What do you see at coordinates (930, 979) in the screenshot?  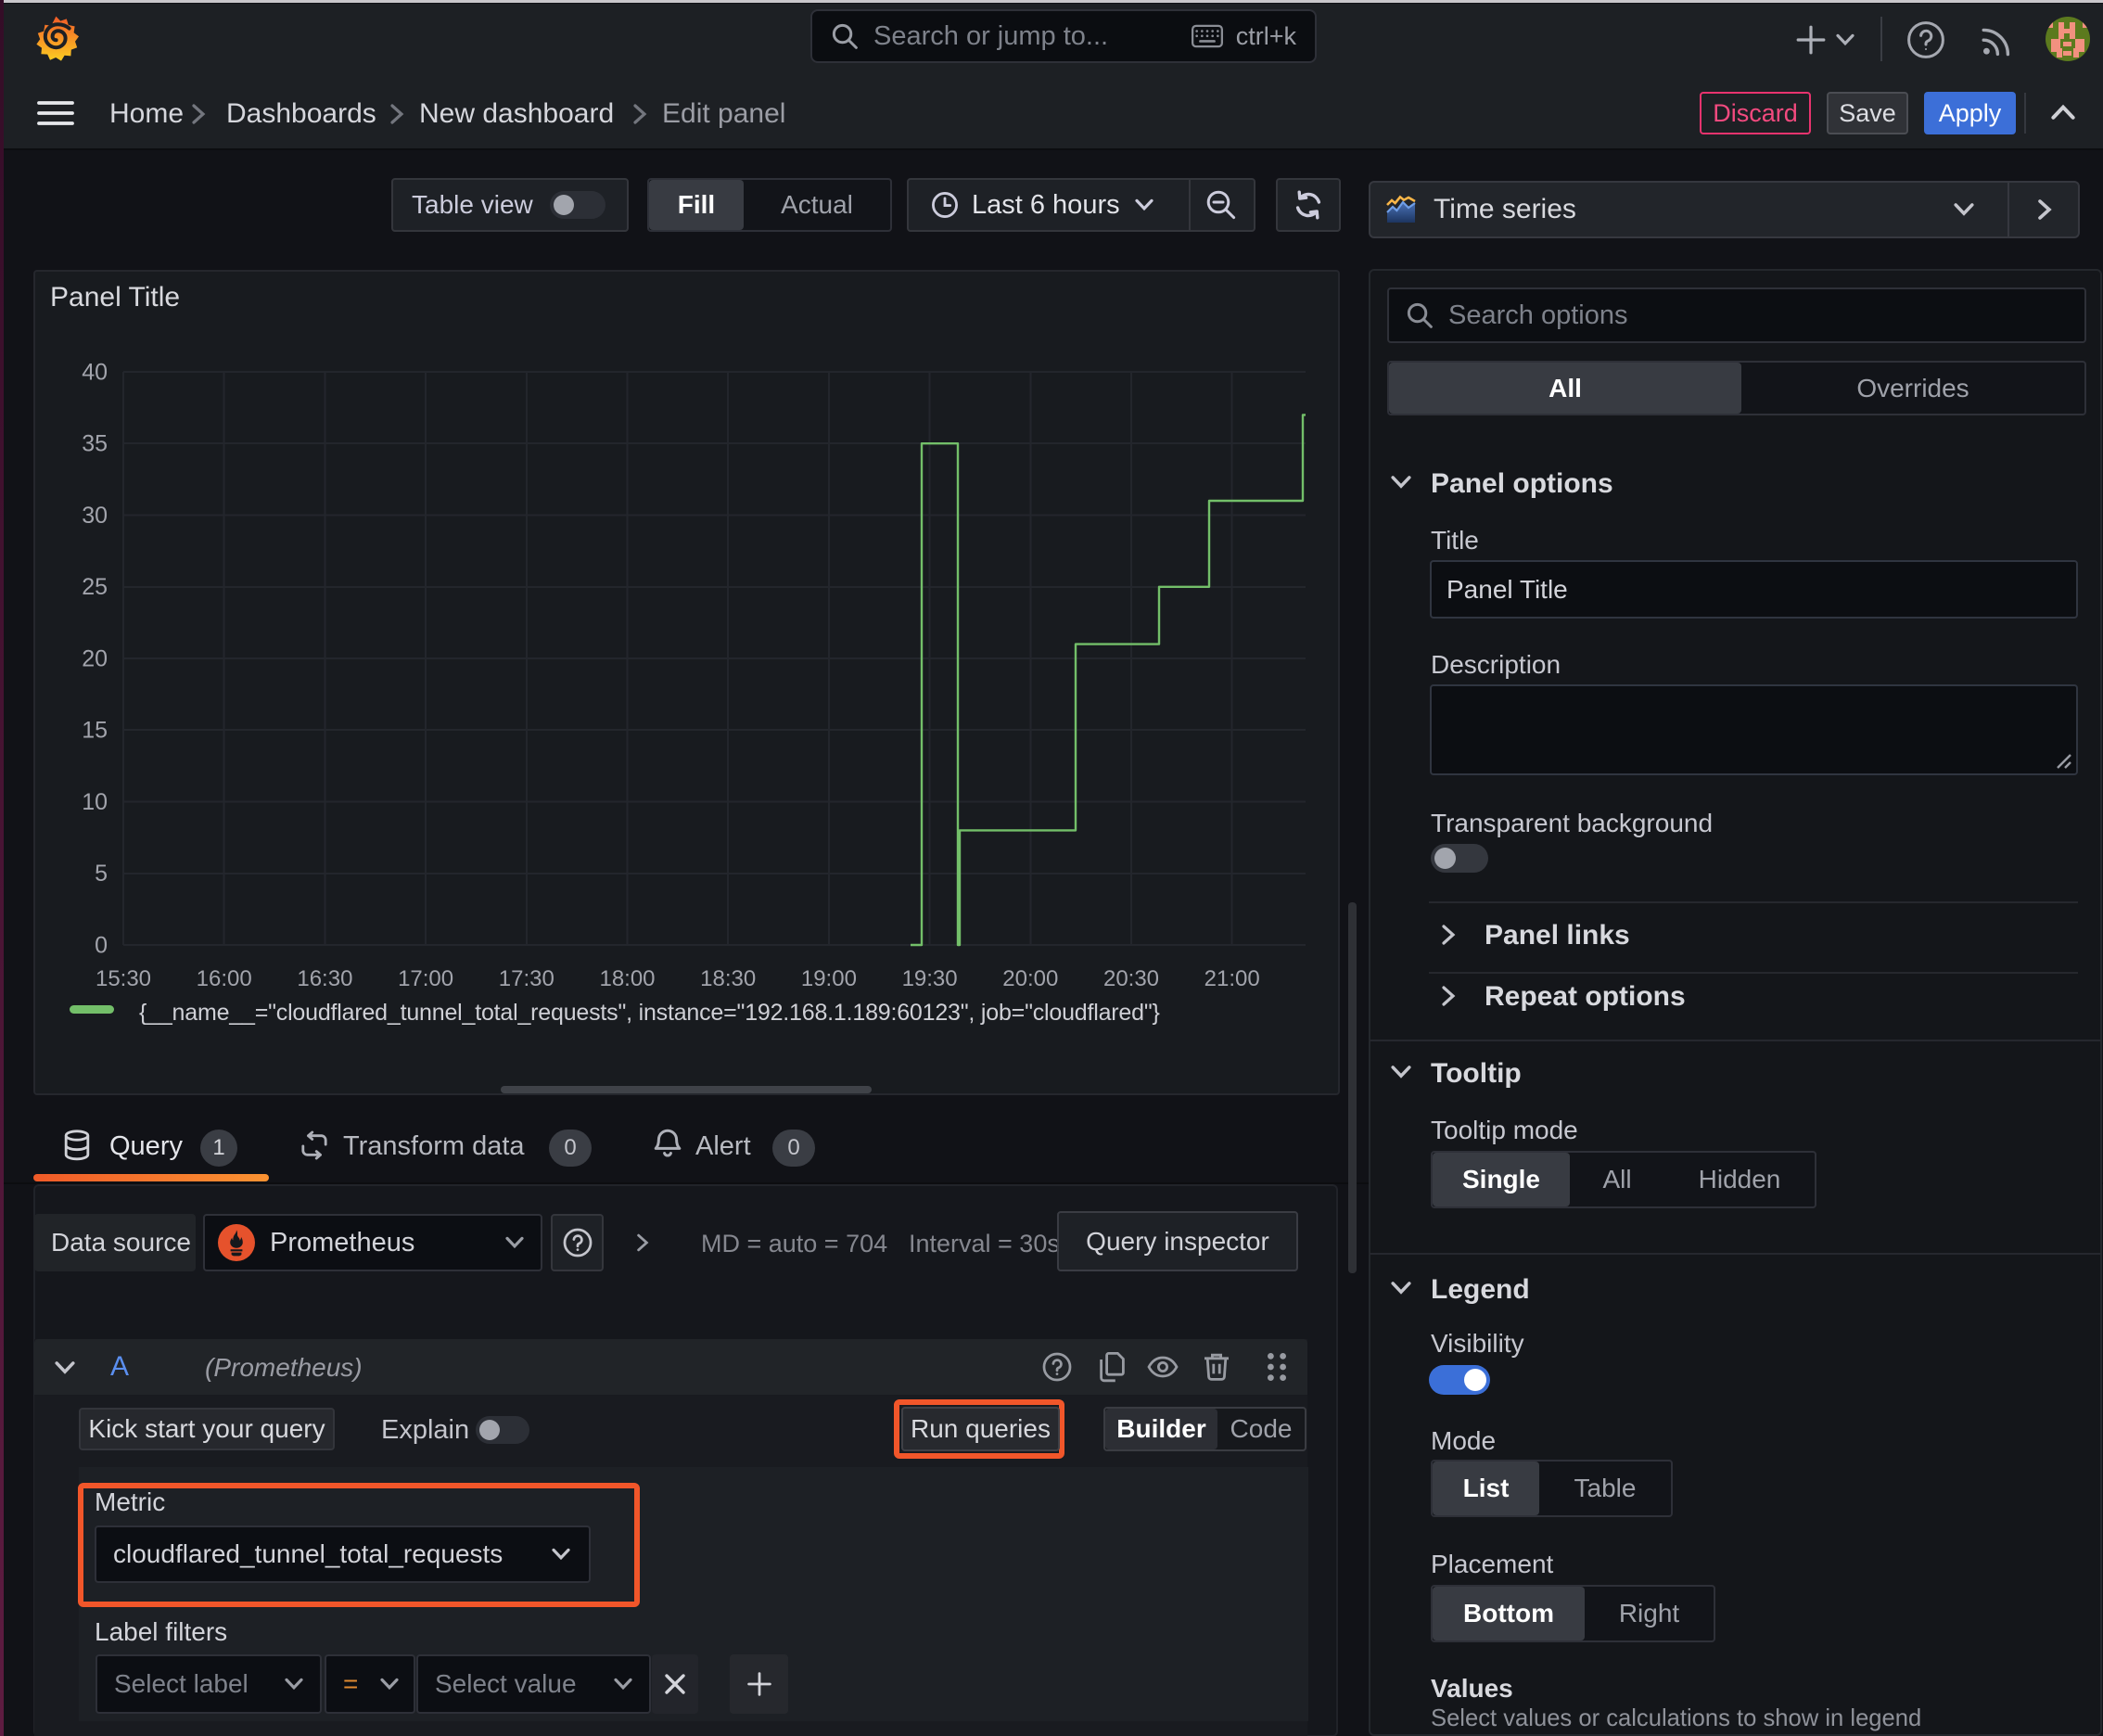 I see `svg-text: 19:30` at bounding box center [930, 979].